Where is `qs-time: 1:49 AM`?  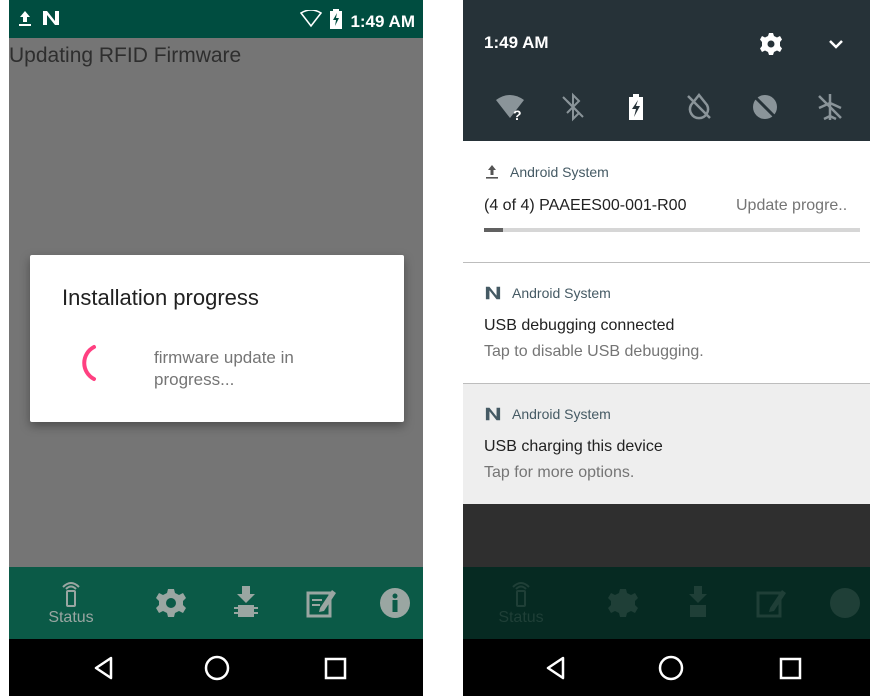 qs-time: 1:49 AM is located at coordinates (516, 42).